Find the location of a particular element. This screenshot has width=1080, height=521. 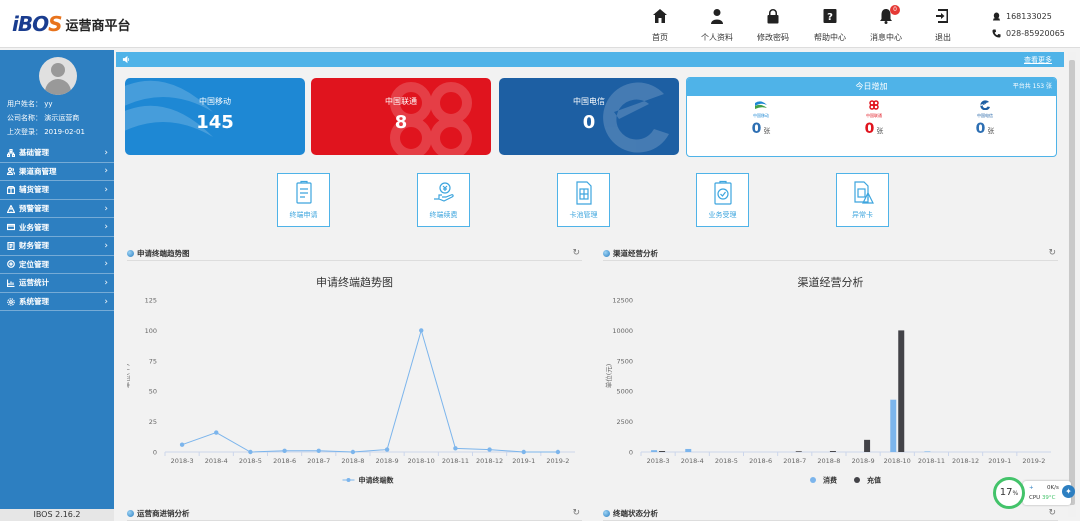

x-tick-label: 2018-4 is located at coordinates (692, 461).